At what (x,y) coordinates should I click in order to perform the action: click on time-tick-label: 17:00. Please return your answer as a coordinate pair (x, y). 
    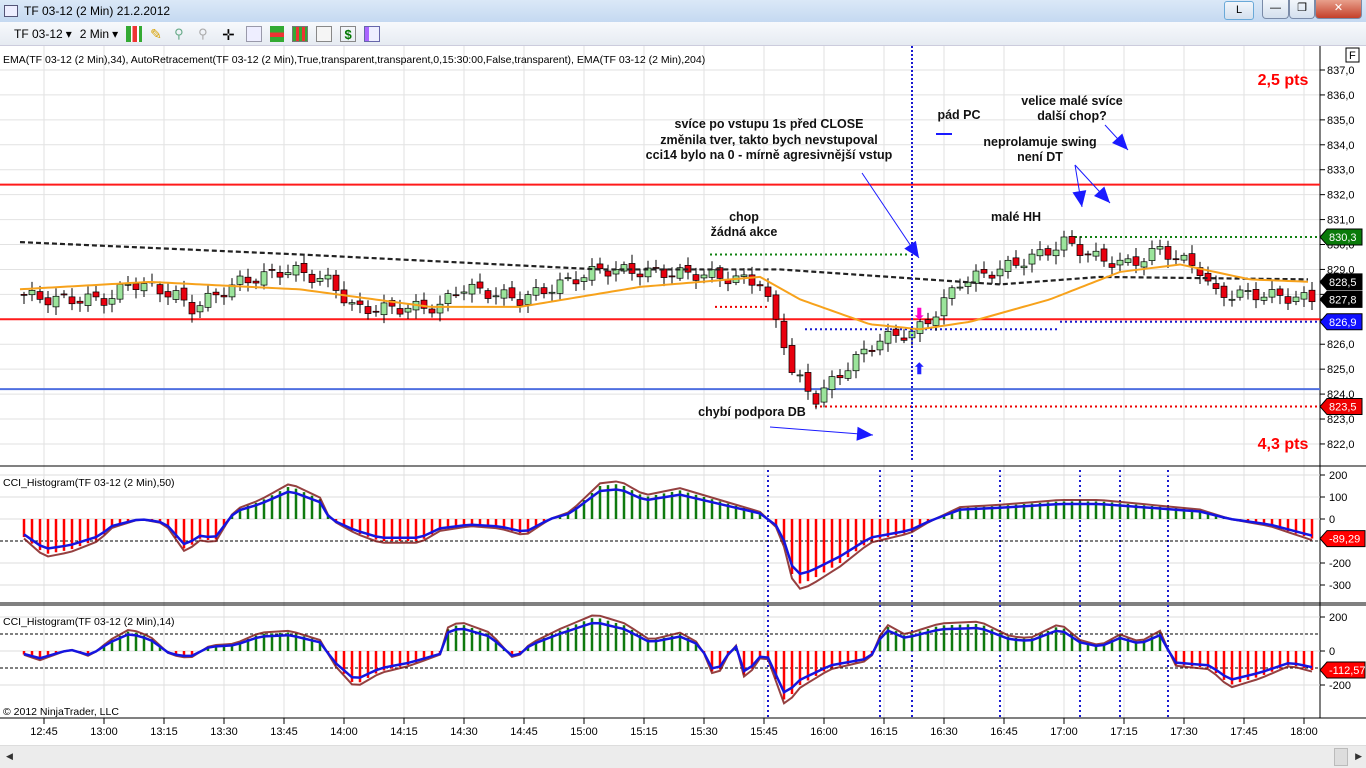
    Looking at the image, I should click on (1064, 732).